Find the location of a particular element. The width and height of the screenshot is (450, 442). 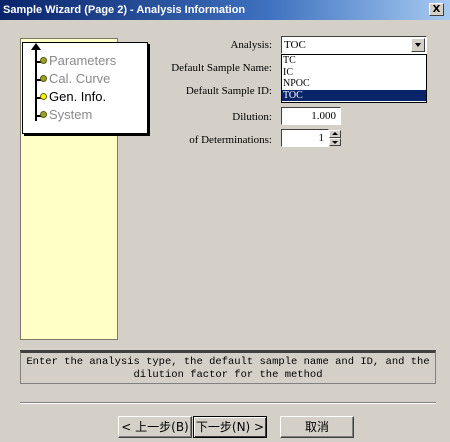

close-button: X is located at coordinates (436, 9).